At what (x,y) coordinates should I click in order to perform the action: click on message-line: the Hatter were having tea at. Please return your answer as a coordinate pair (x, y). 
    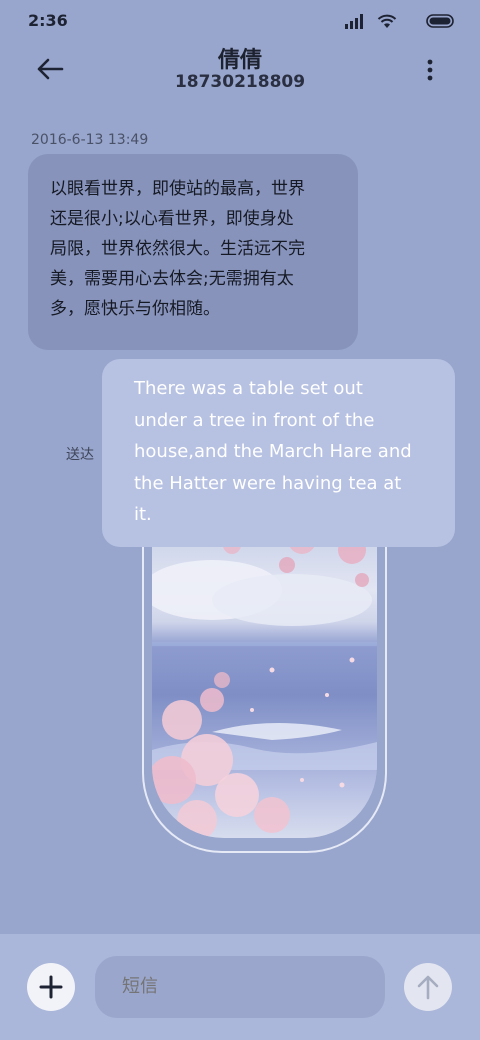
    Looking at the image, I should click on (268, 483).